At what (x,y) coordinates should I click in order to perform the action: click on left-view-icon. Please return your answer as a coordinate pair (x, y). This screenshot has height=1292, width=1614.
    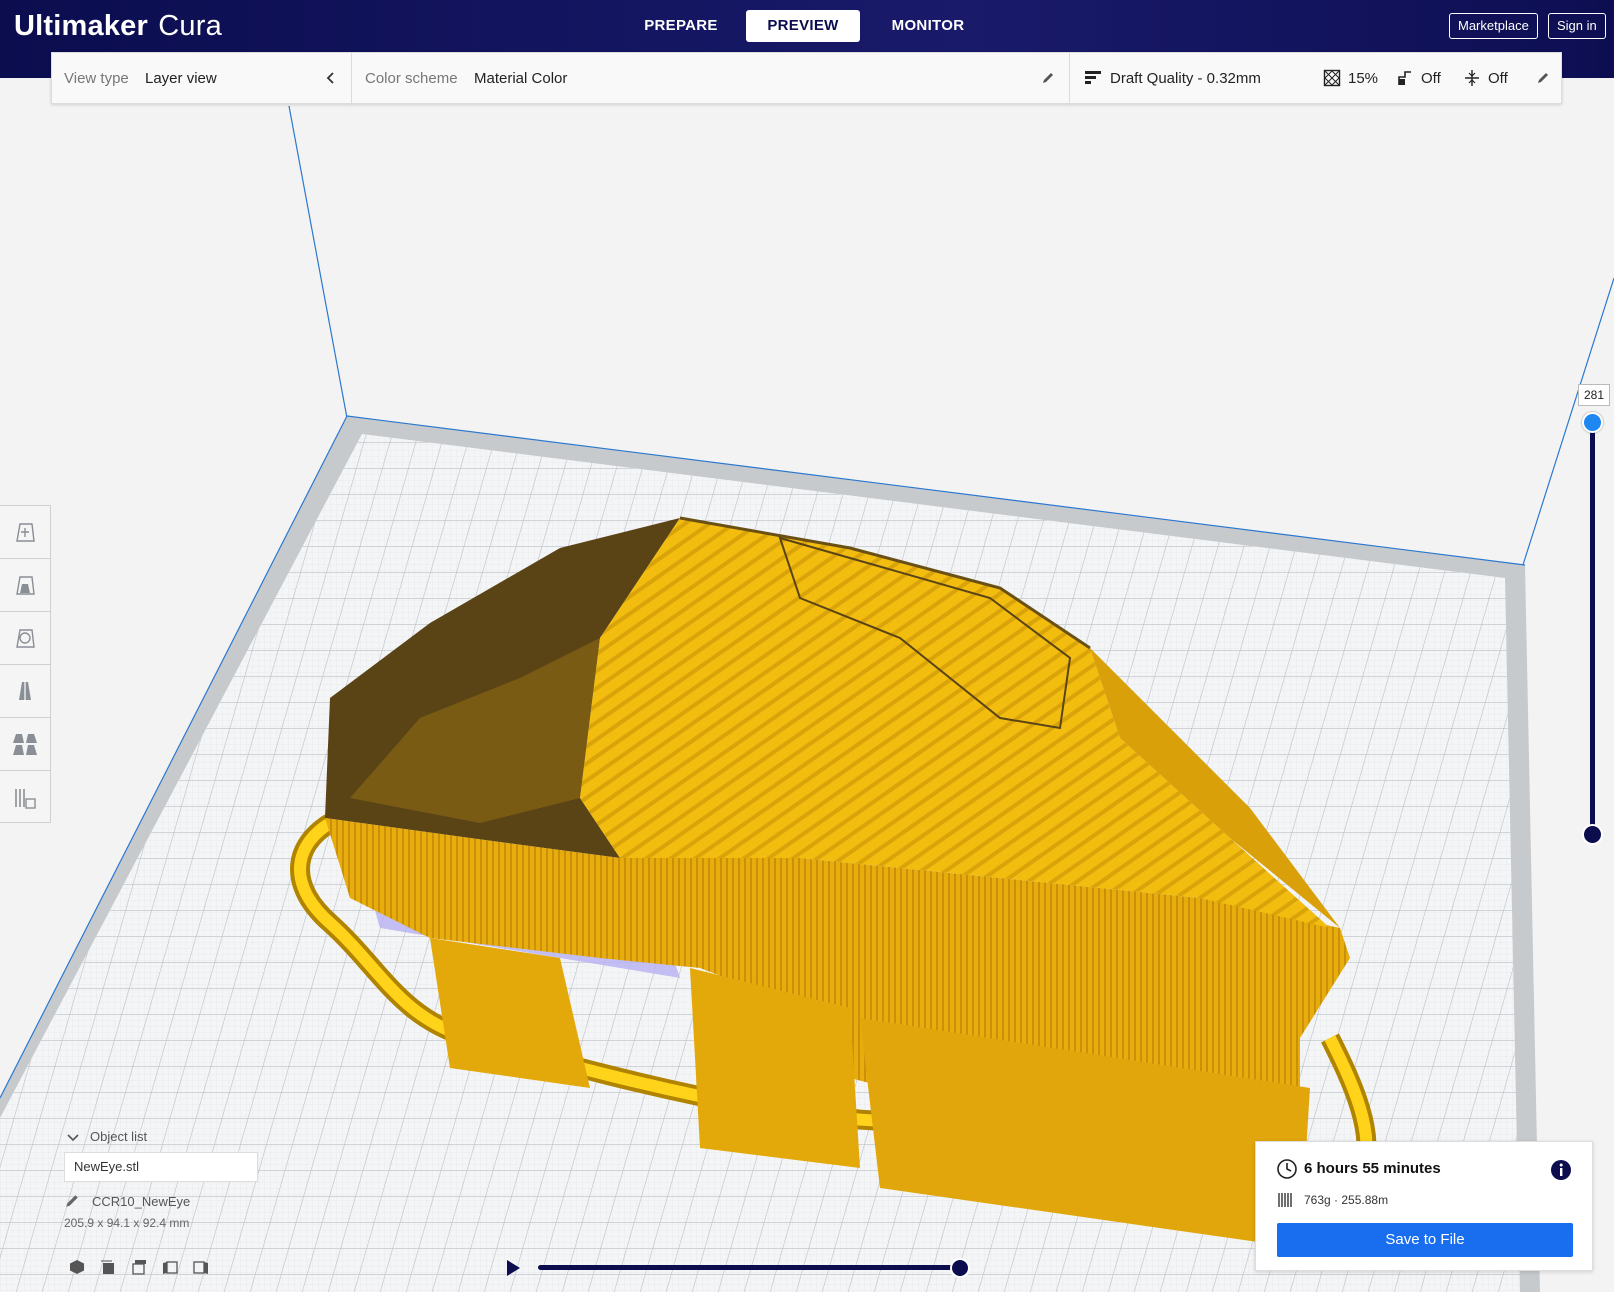
    Looking at the image, I should click on (170, 1267).